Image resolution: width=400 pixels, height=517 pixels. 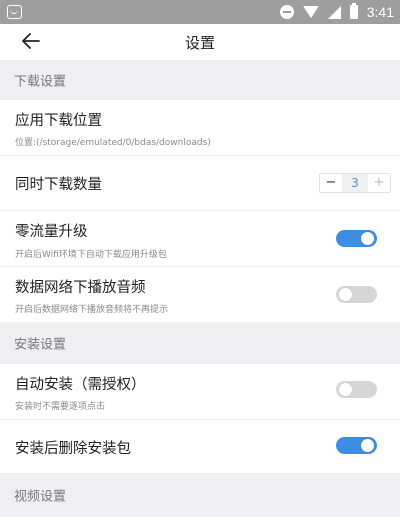 What do you see at coordinates (356, 238) in the screenshot?
I see `zero-data-upgrade-toggle` at bounding box center [356, 238].